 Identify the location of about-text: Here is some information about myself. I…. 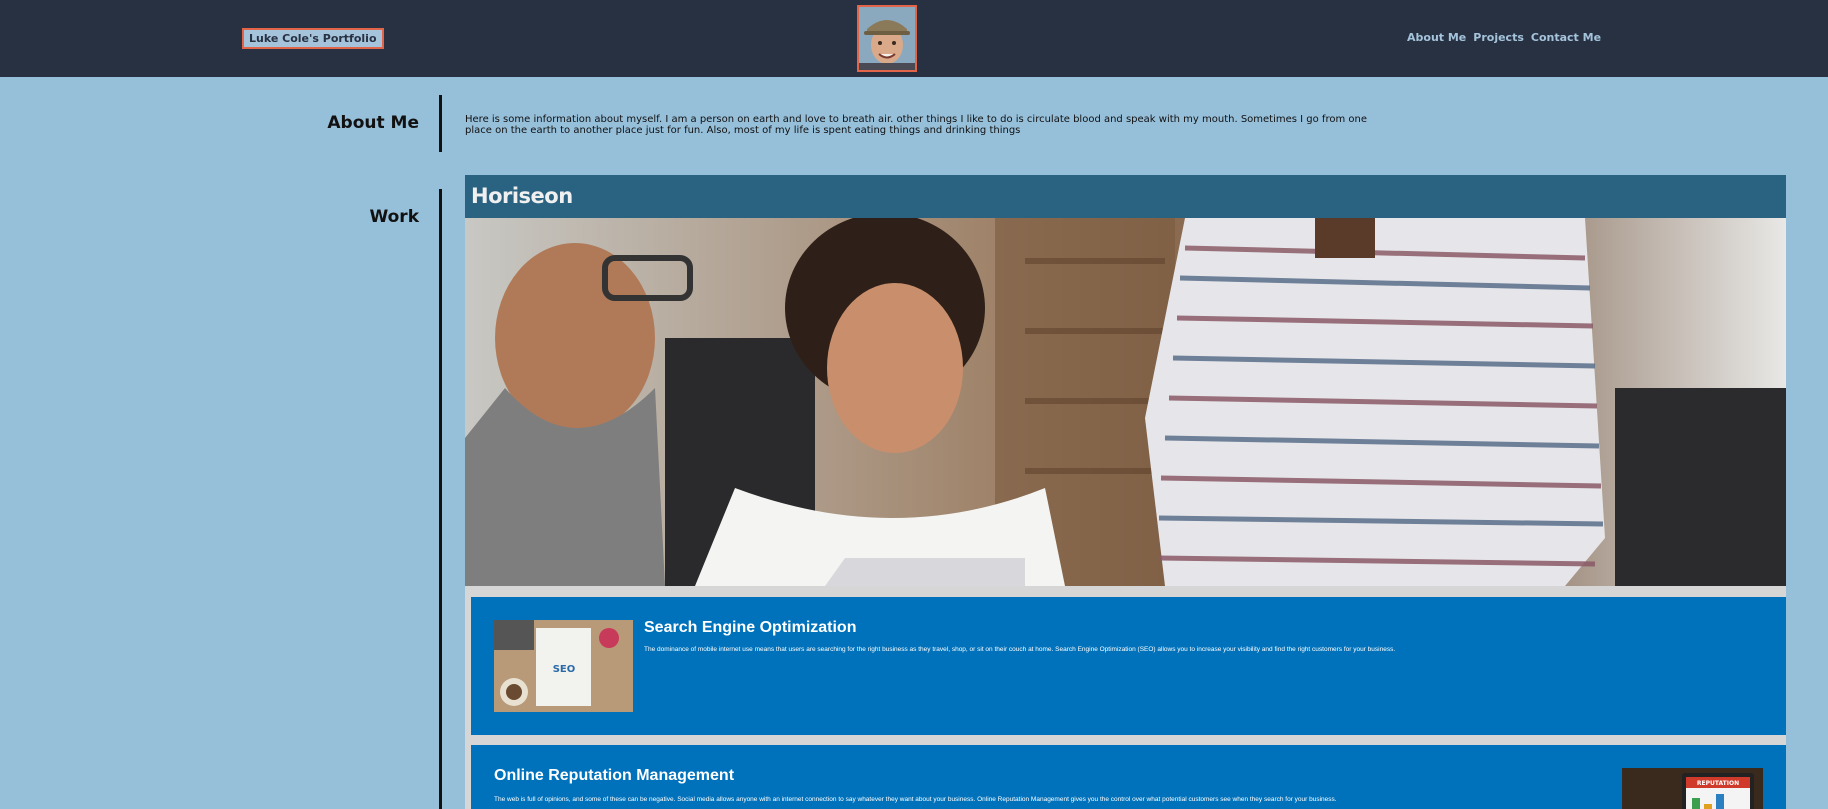
(916, 125).